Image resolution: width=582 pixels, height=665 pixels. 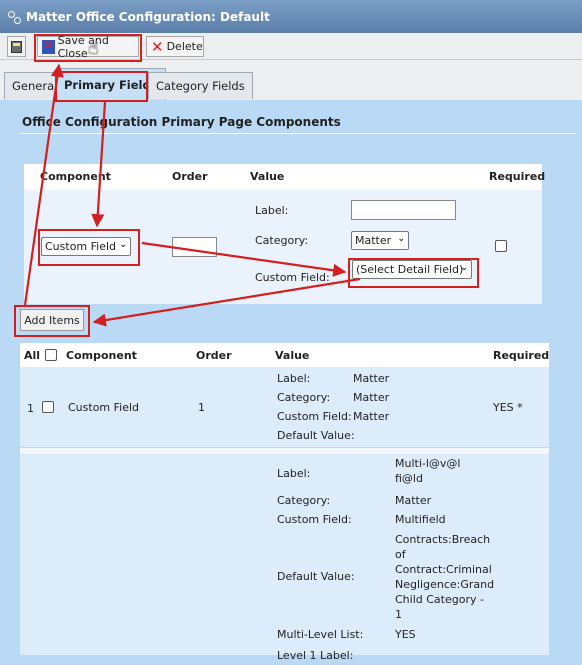 What do you see at coordinates (282, 240) in the screenshot?
I see `category-caption: Category:` at bounding box center [282, 240].